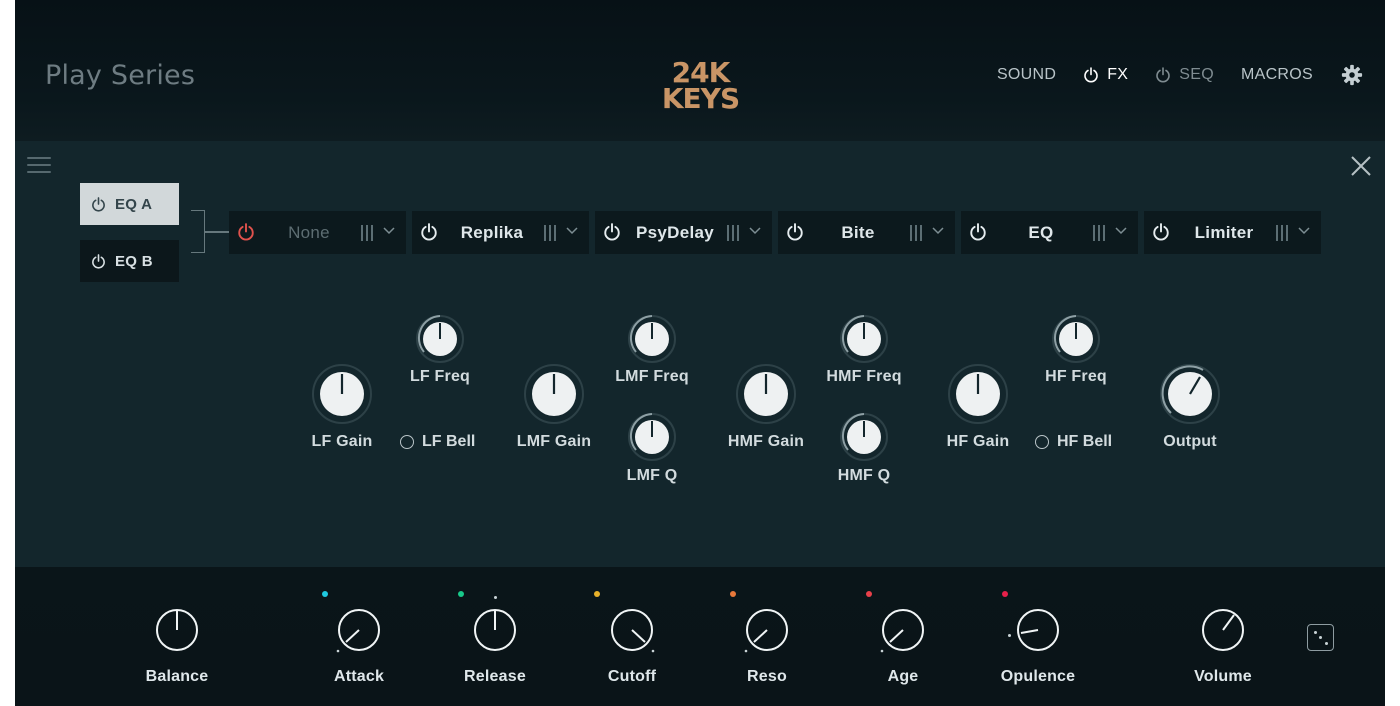  What do you see at coordinates (869, 594) in the screenshot?
I see `age-mod-dot` at bounding box center [869, 594].